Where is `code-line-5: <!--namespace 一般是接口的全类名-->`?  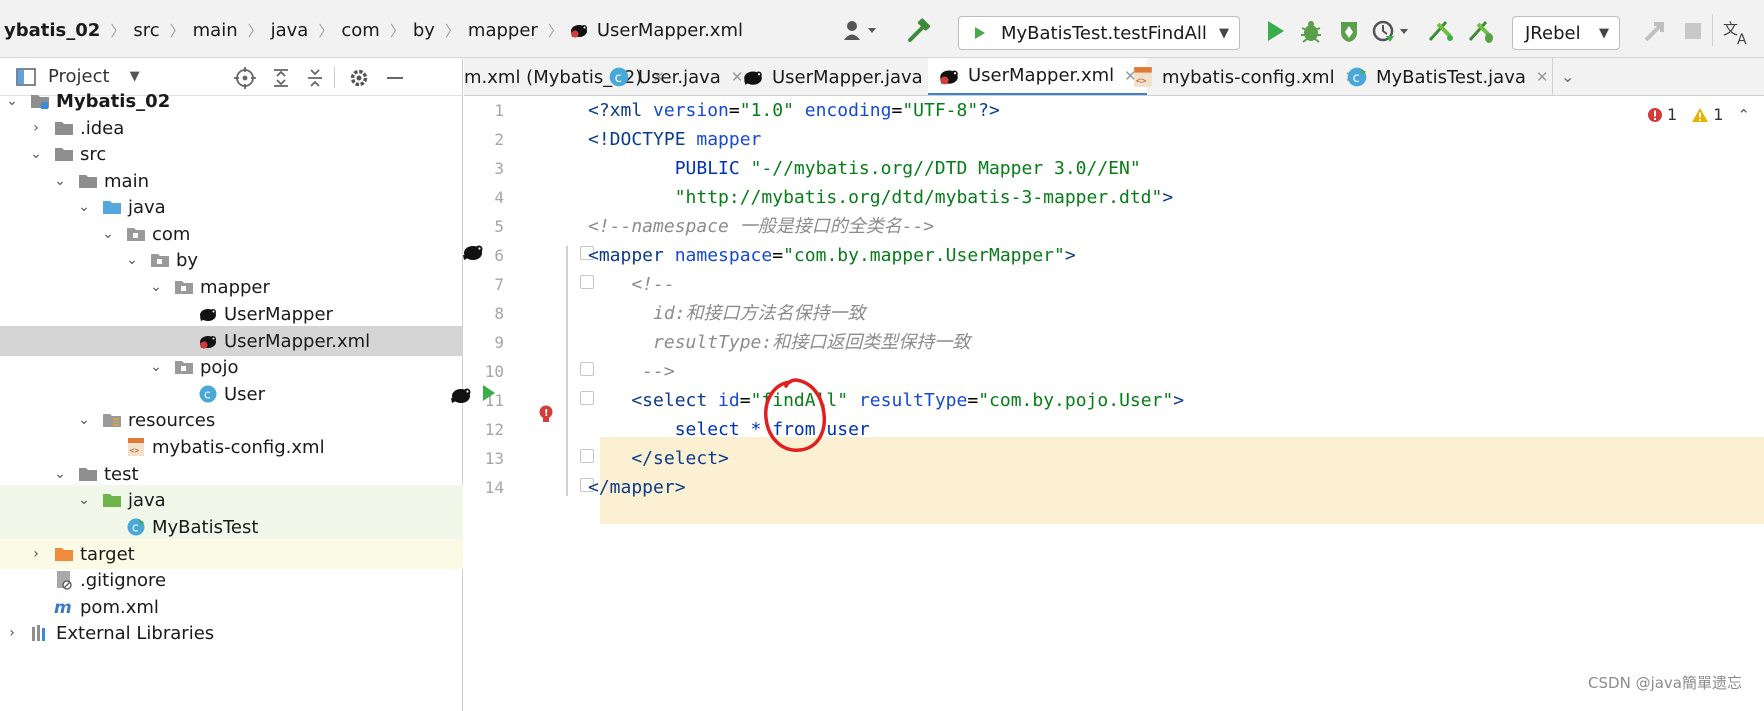
code-line-5: <!--namespace 一般是接口的全类名--> is located at coordinates (761, 226).